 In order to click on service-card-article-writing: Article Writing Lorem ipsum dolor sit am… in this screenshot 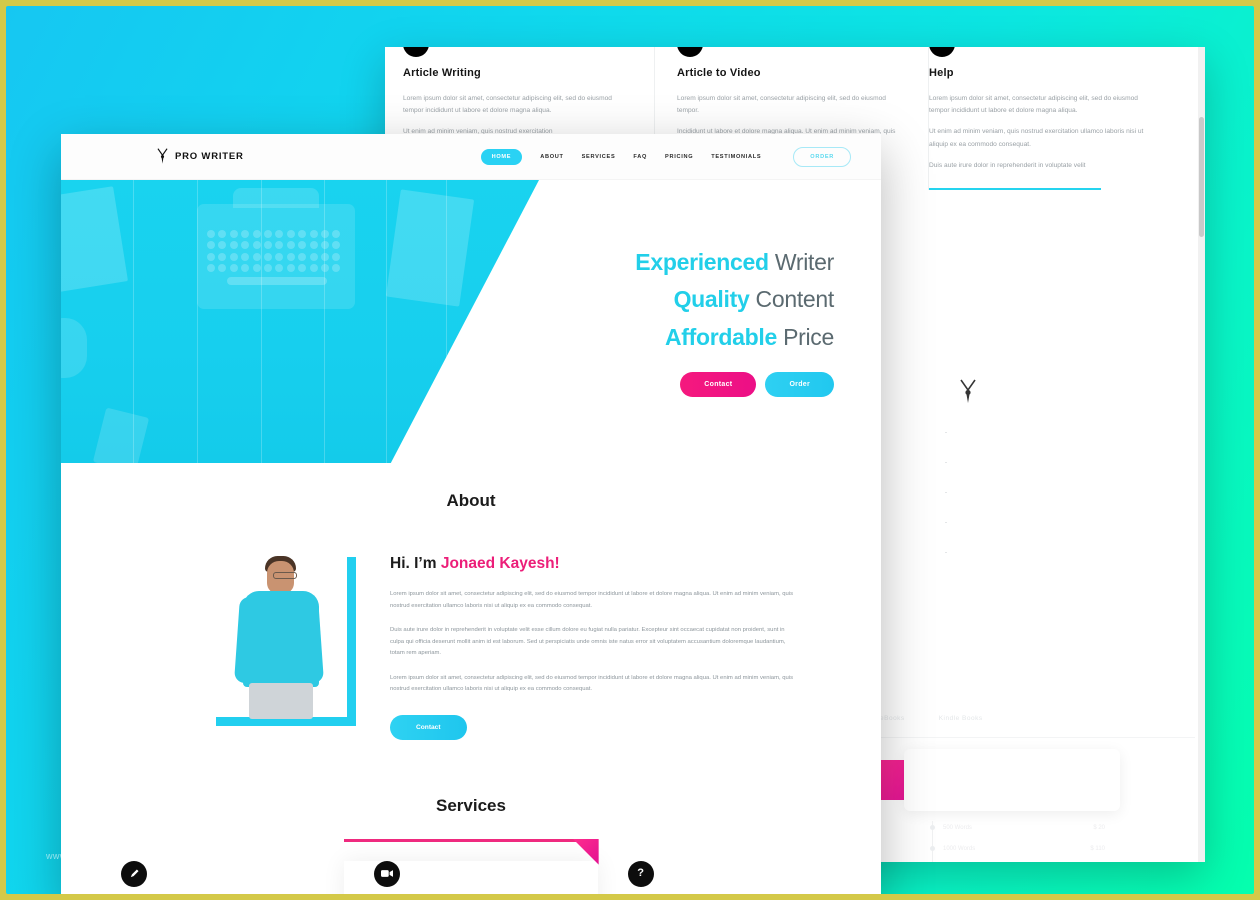, I will do `click(217, 877)`.